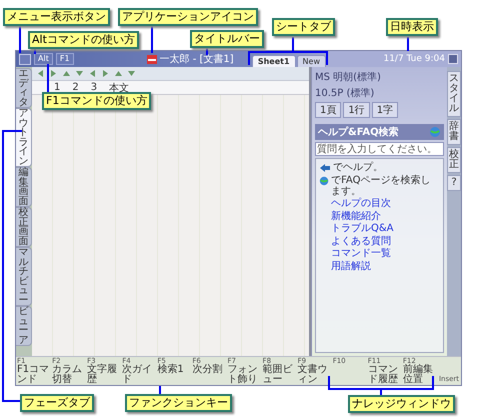  Describe the element at coordinates (348, 77) in the screenshot. I see `font-name: MS 明朝(標準)` at that location.